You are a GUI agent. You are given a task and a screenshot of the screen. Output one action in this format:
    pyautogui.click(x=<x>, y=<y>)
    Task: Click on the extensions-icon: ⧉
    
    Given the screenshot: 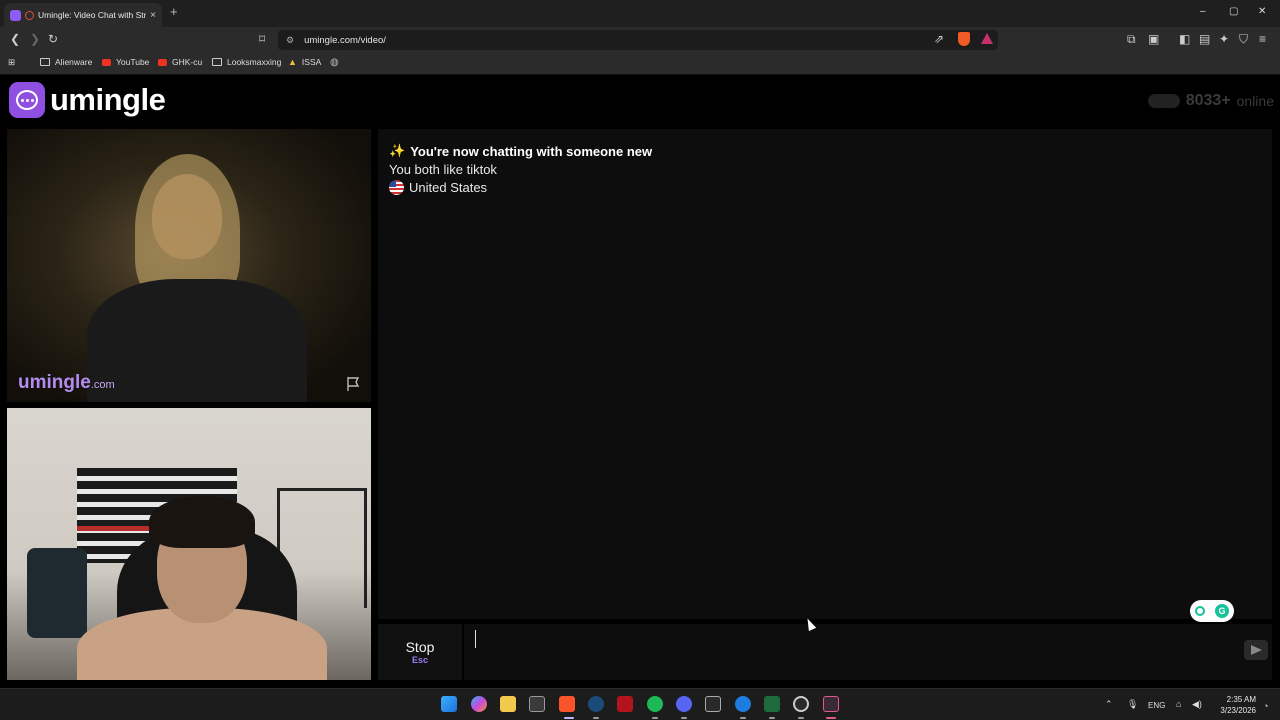 What is the action you would take?
    pyautogui.click(x=1131, y=39)
    